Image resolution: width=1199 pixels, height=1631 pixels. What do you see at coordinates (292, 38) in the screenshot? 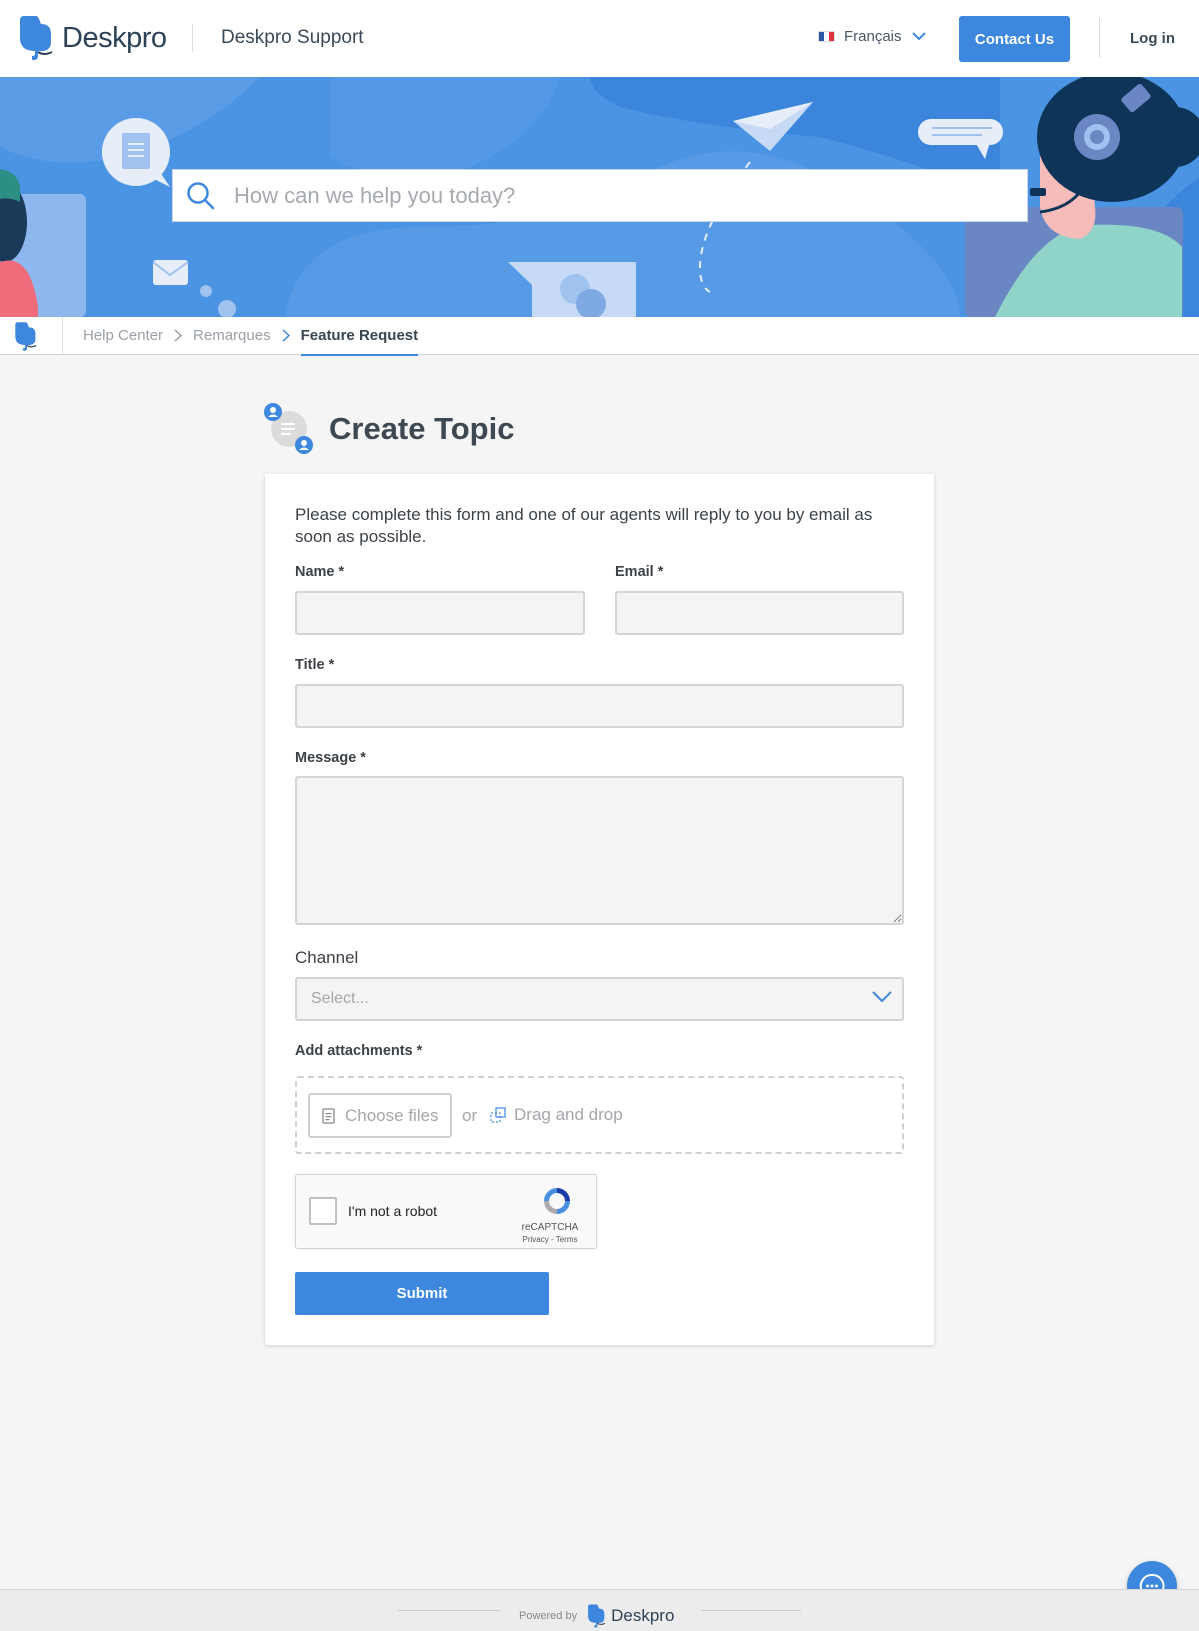
I see `site-name: Deskpro Support` at bounding box center [292, 38].